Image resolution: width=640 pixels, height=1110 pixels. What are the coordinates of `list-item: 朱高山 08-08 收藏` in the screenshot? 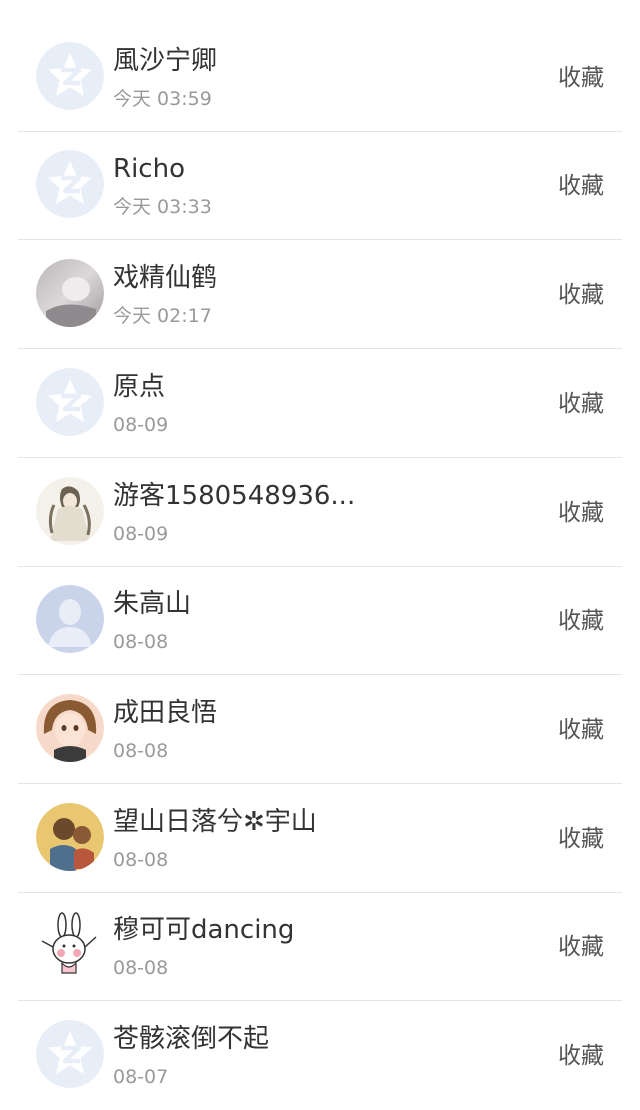 It's located at (320, 621).